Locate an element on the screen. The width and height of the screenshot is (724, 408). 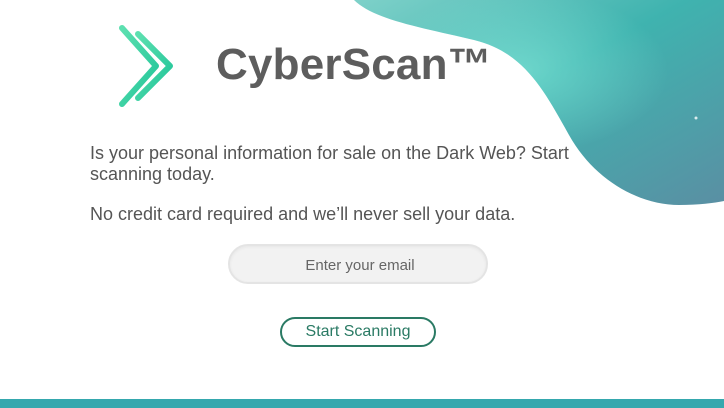
brand-name: CyberScan™ is located at coordinates (354, 64).